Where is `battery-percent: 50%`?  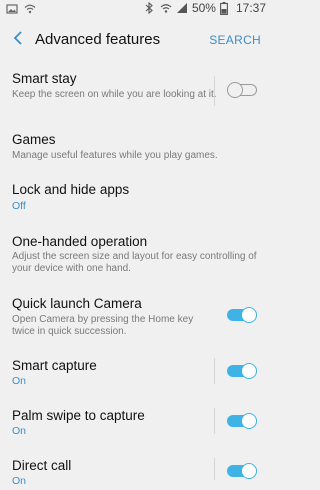 battery-percent: 50% is located at coordinates (203, 8).